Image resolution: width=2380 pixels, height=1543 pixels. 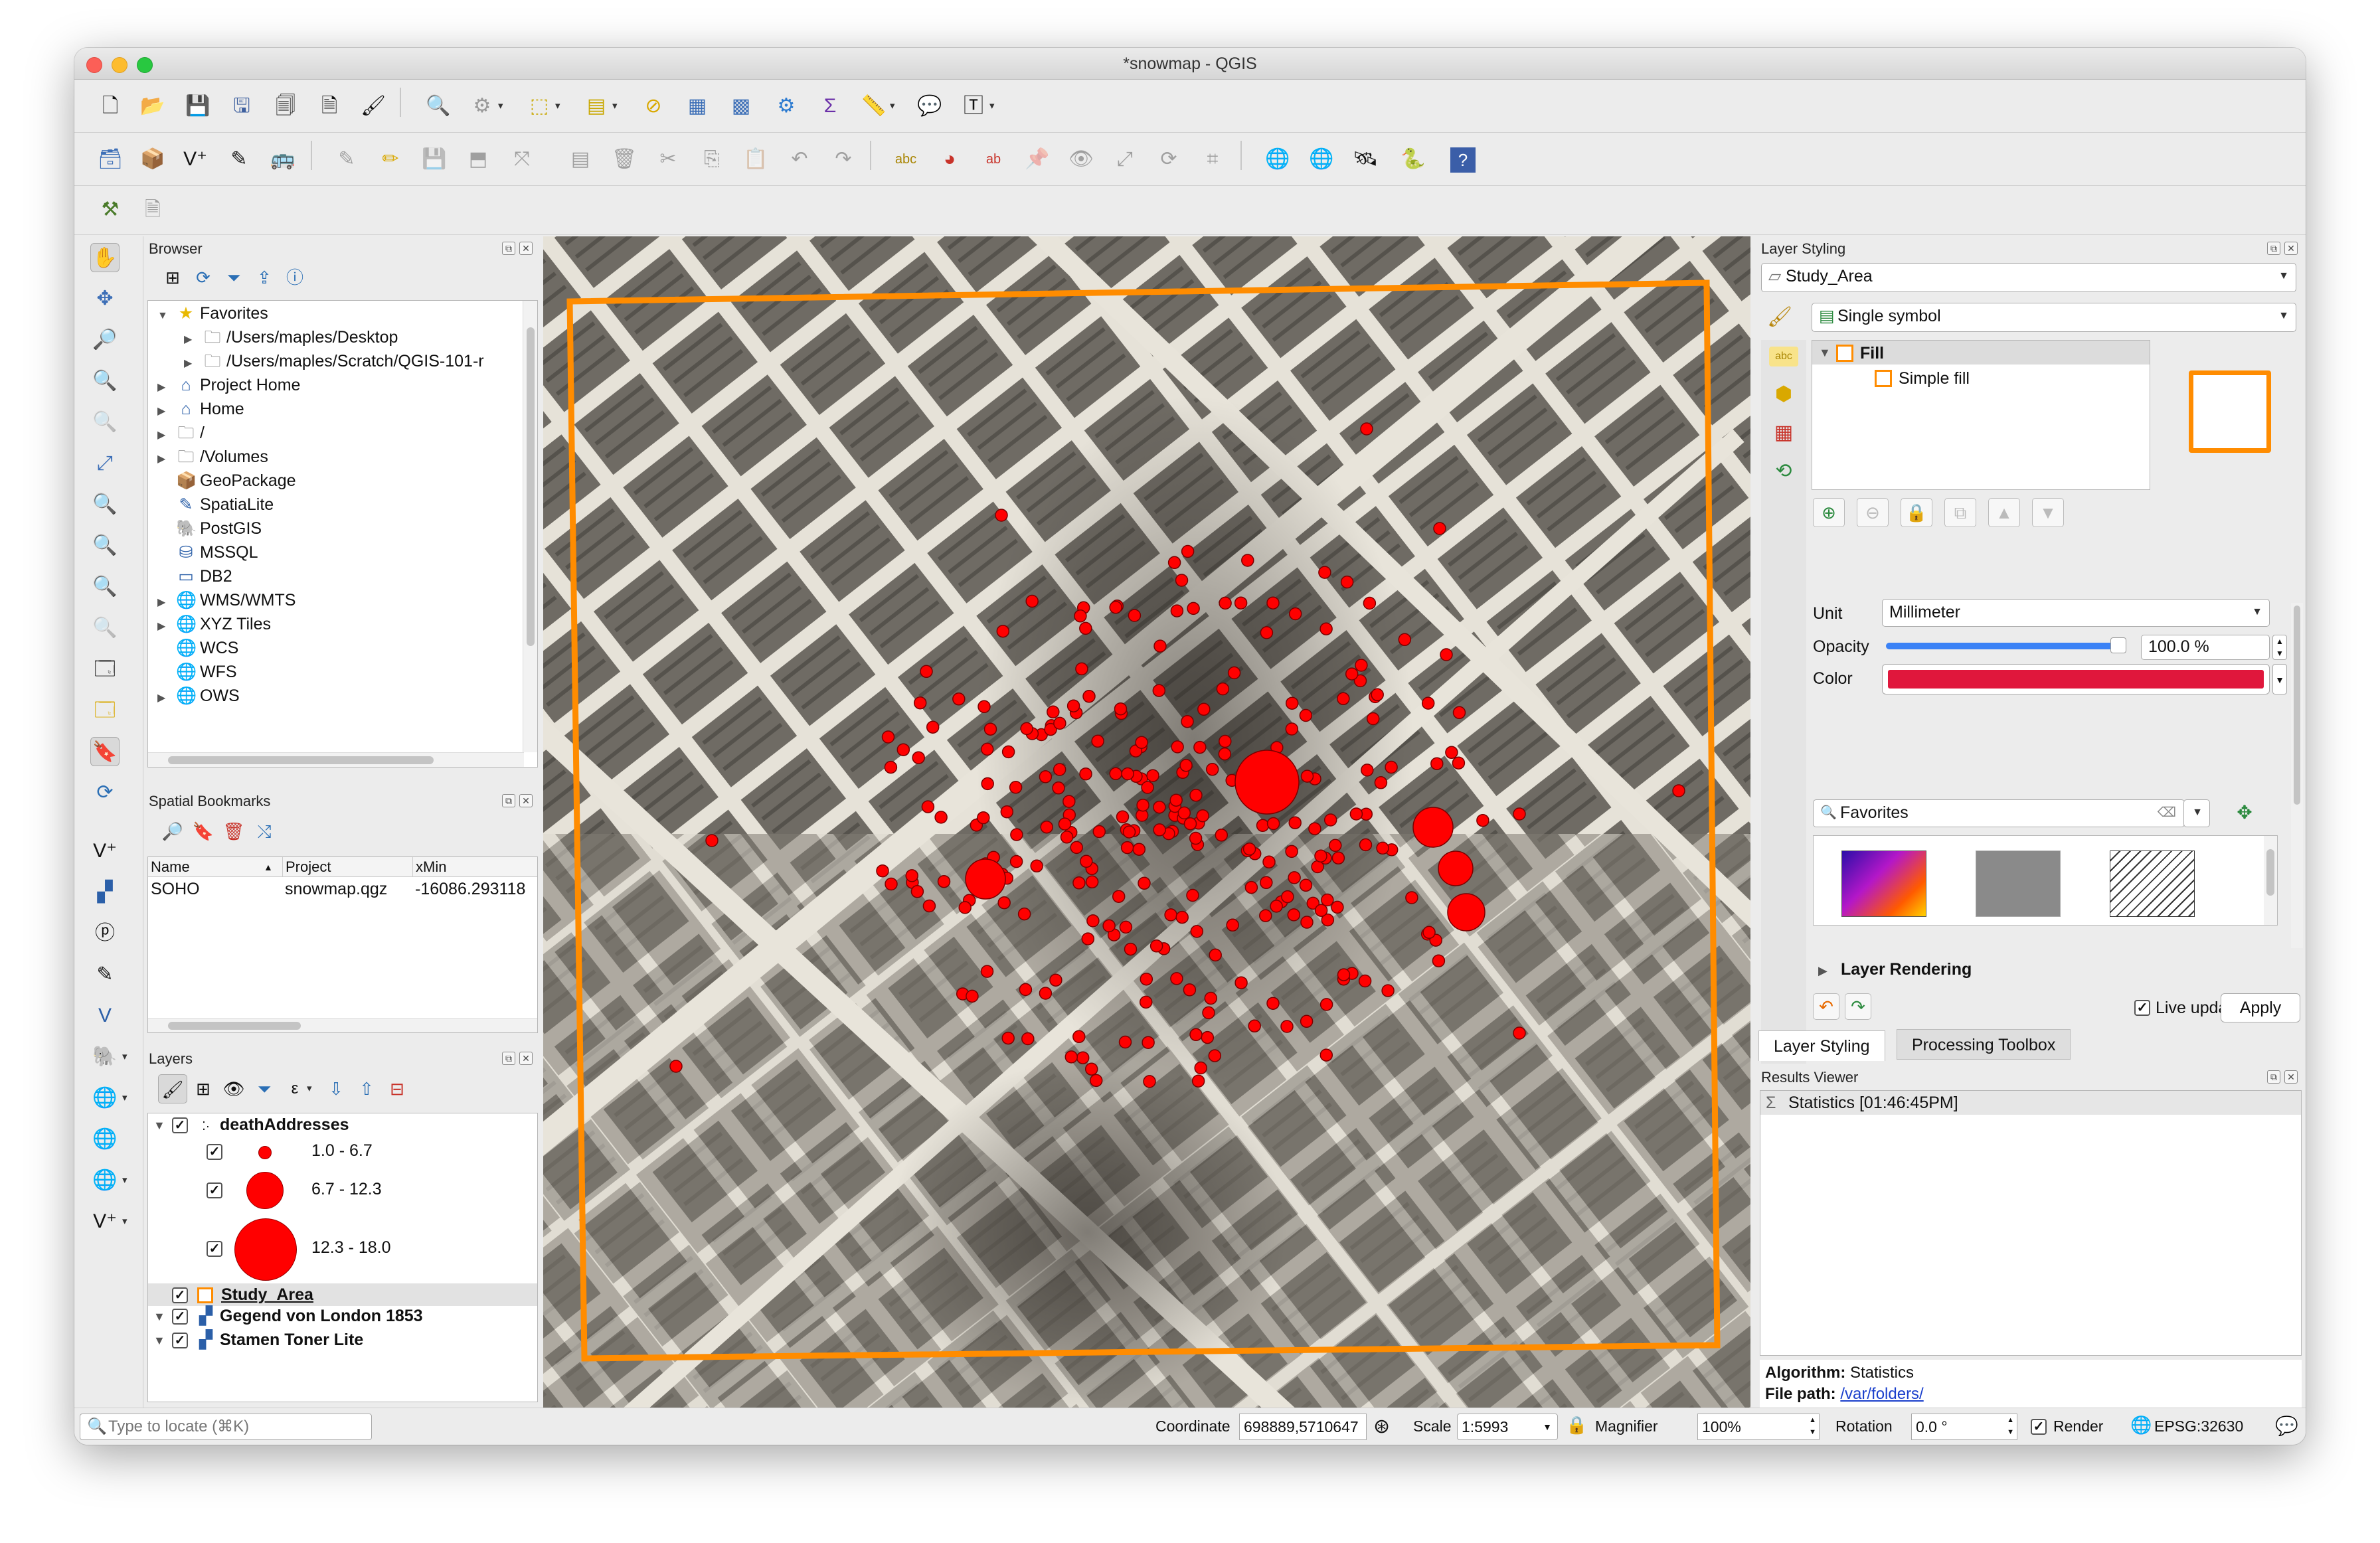 What do you see at coordinates (172, 1088) in the screenshot?
I see `open-styling-panel-icon: 🖌` at bounding box center [172, 1088].